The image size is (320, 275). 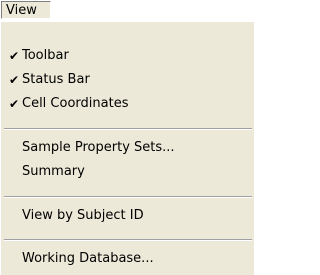 I want to click on menu-item-view-by-subject-id-label: View by Subject ID, so click(x=83, y=215).